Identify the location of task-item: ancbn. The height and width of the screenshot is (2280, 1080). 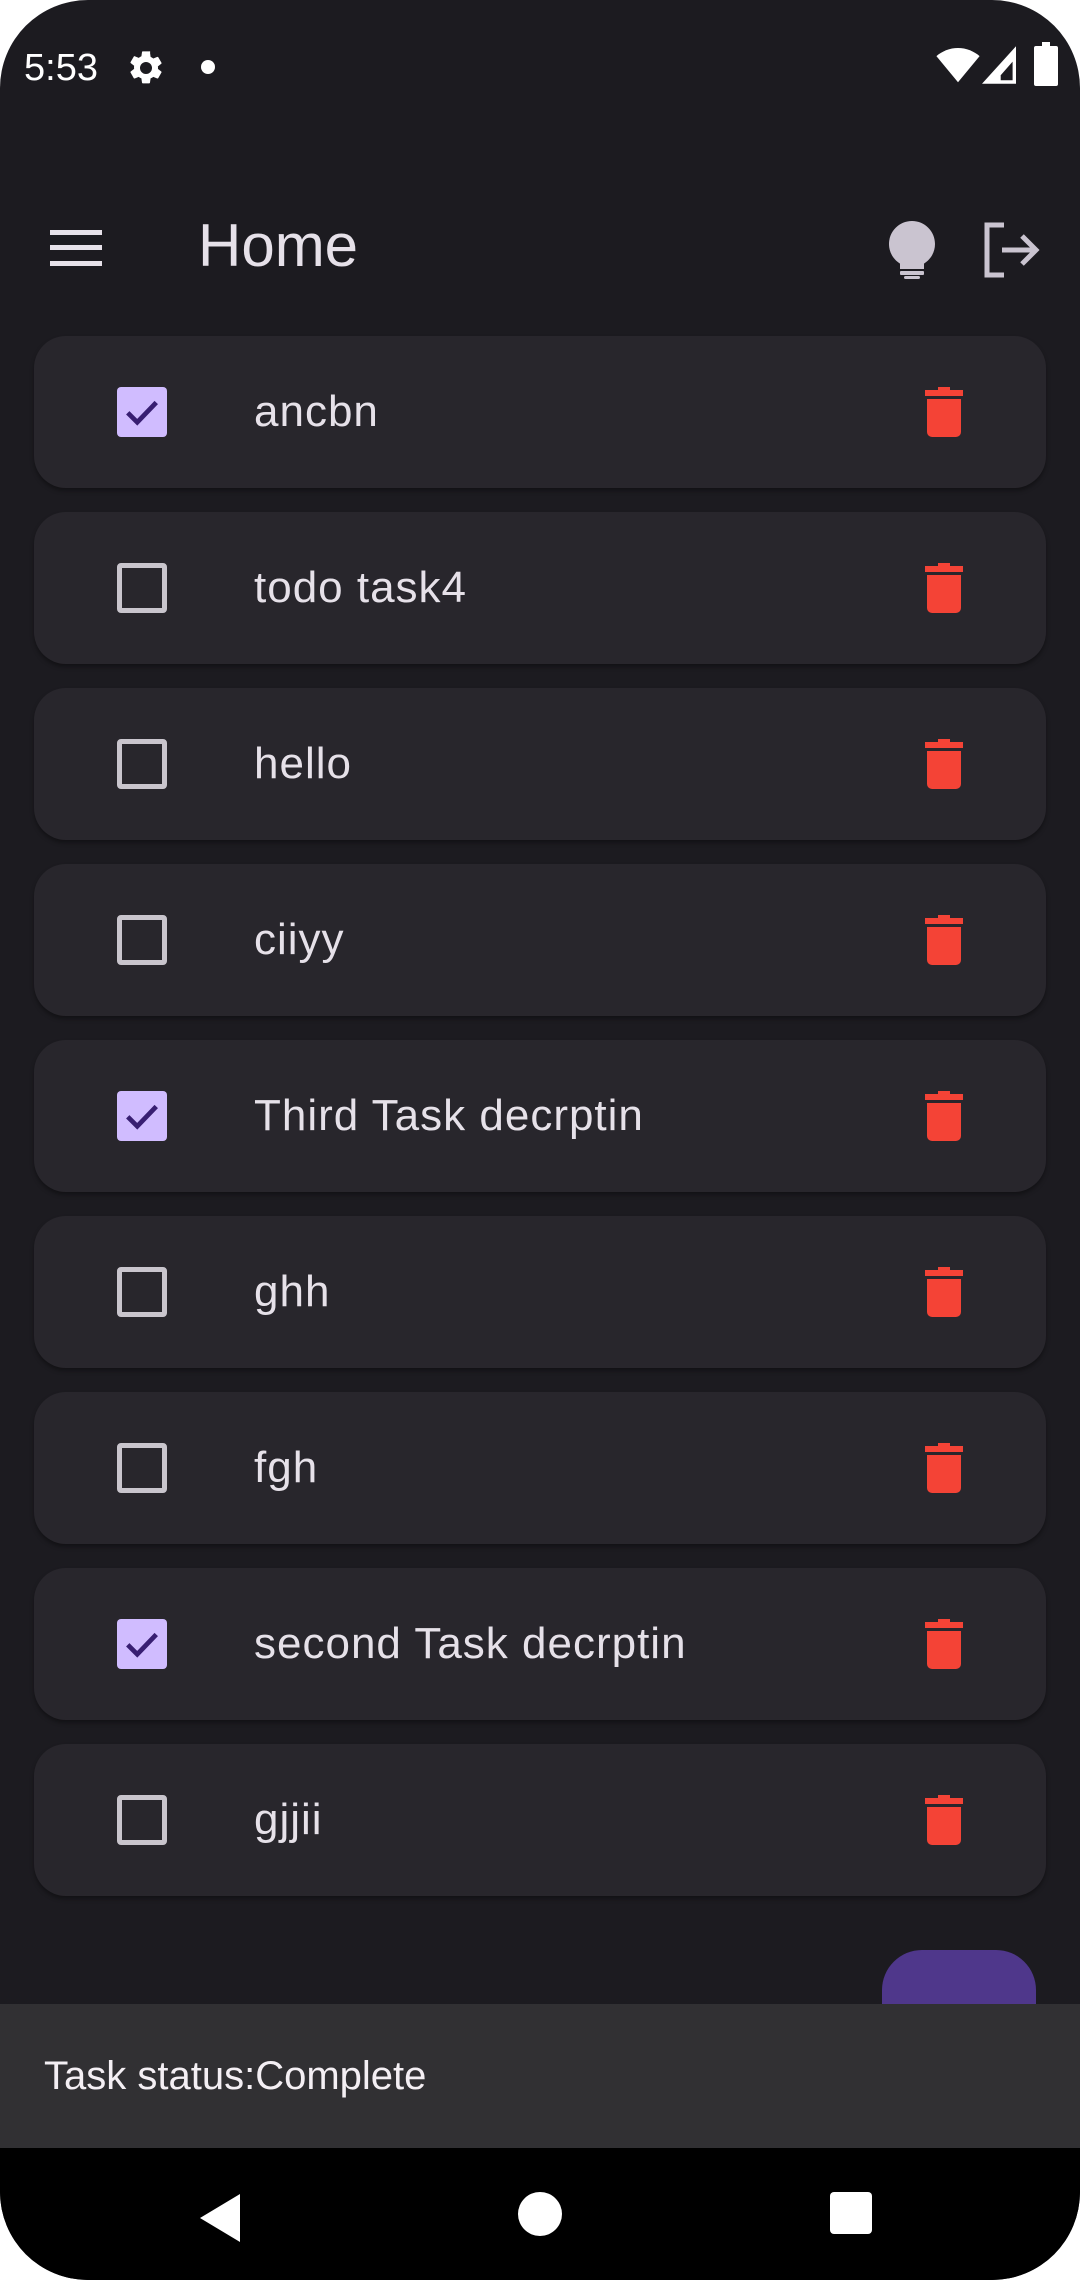
(540, 412).